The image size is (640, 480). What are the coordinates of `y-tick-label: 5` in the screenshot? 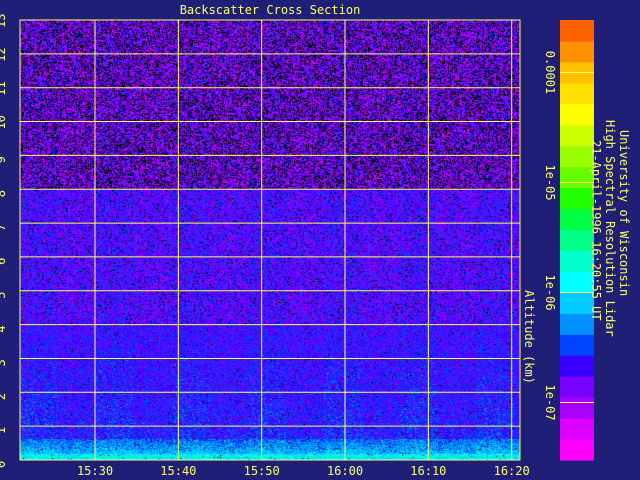 It's located at (4, 295).